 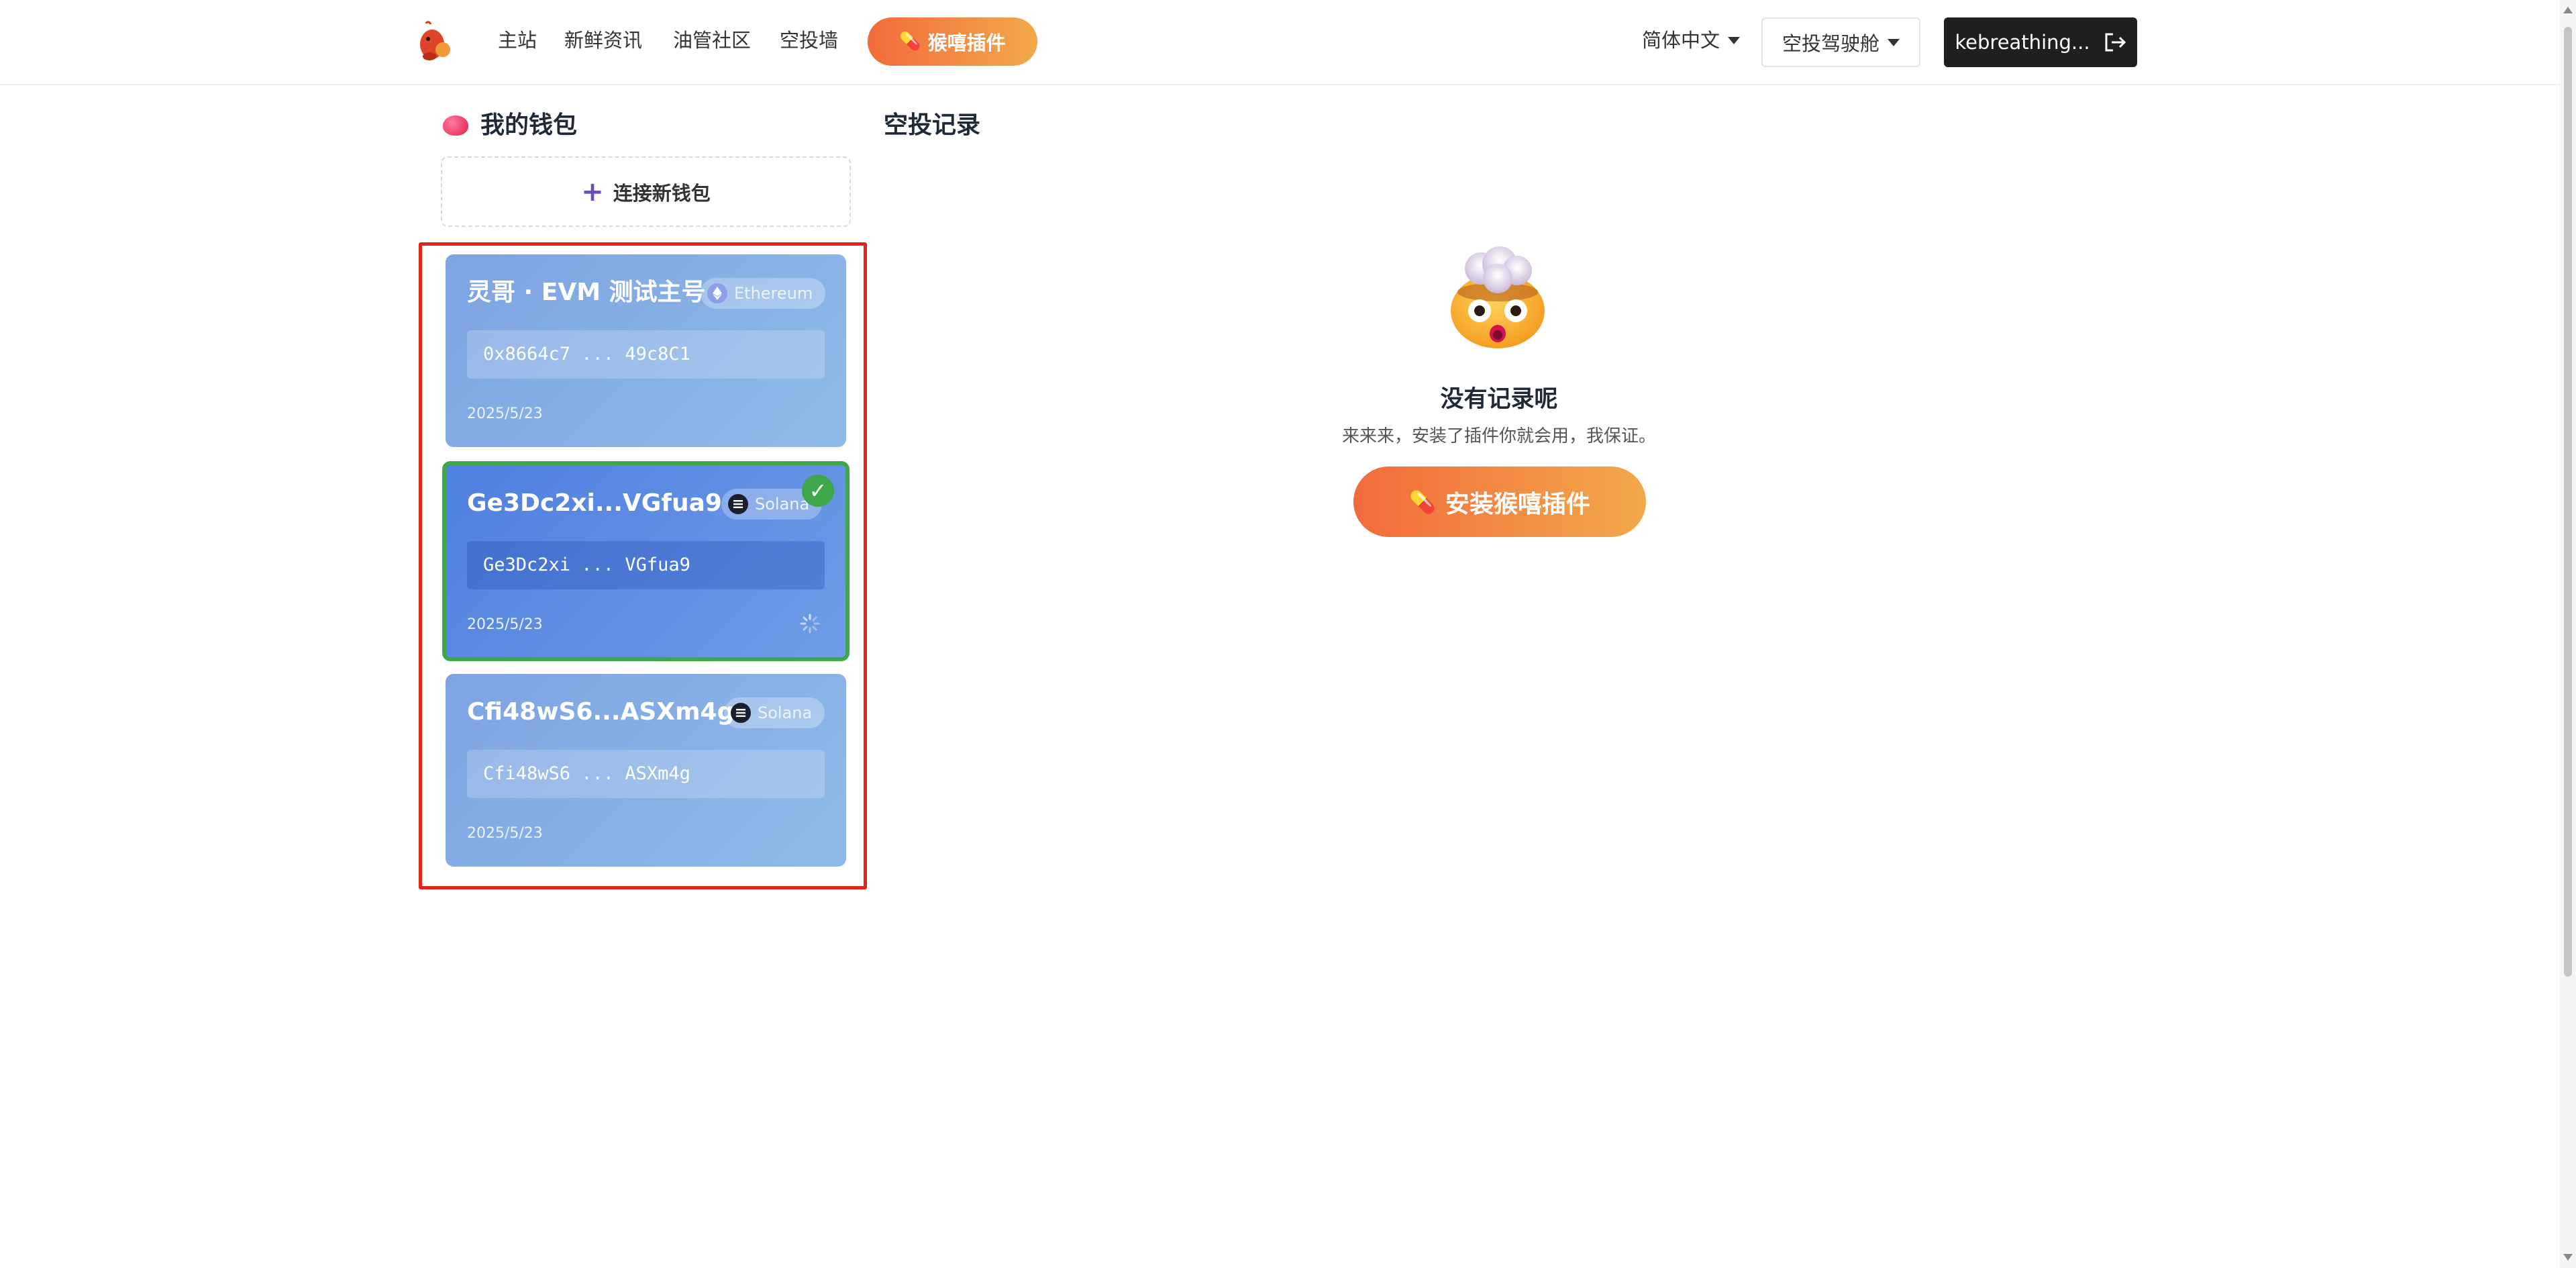 I want to click on wallet-section-title: 我的钱包, so click(x=529, y=125).